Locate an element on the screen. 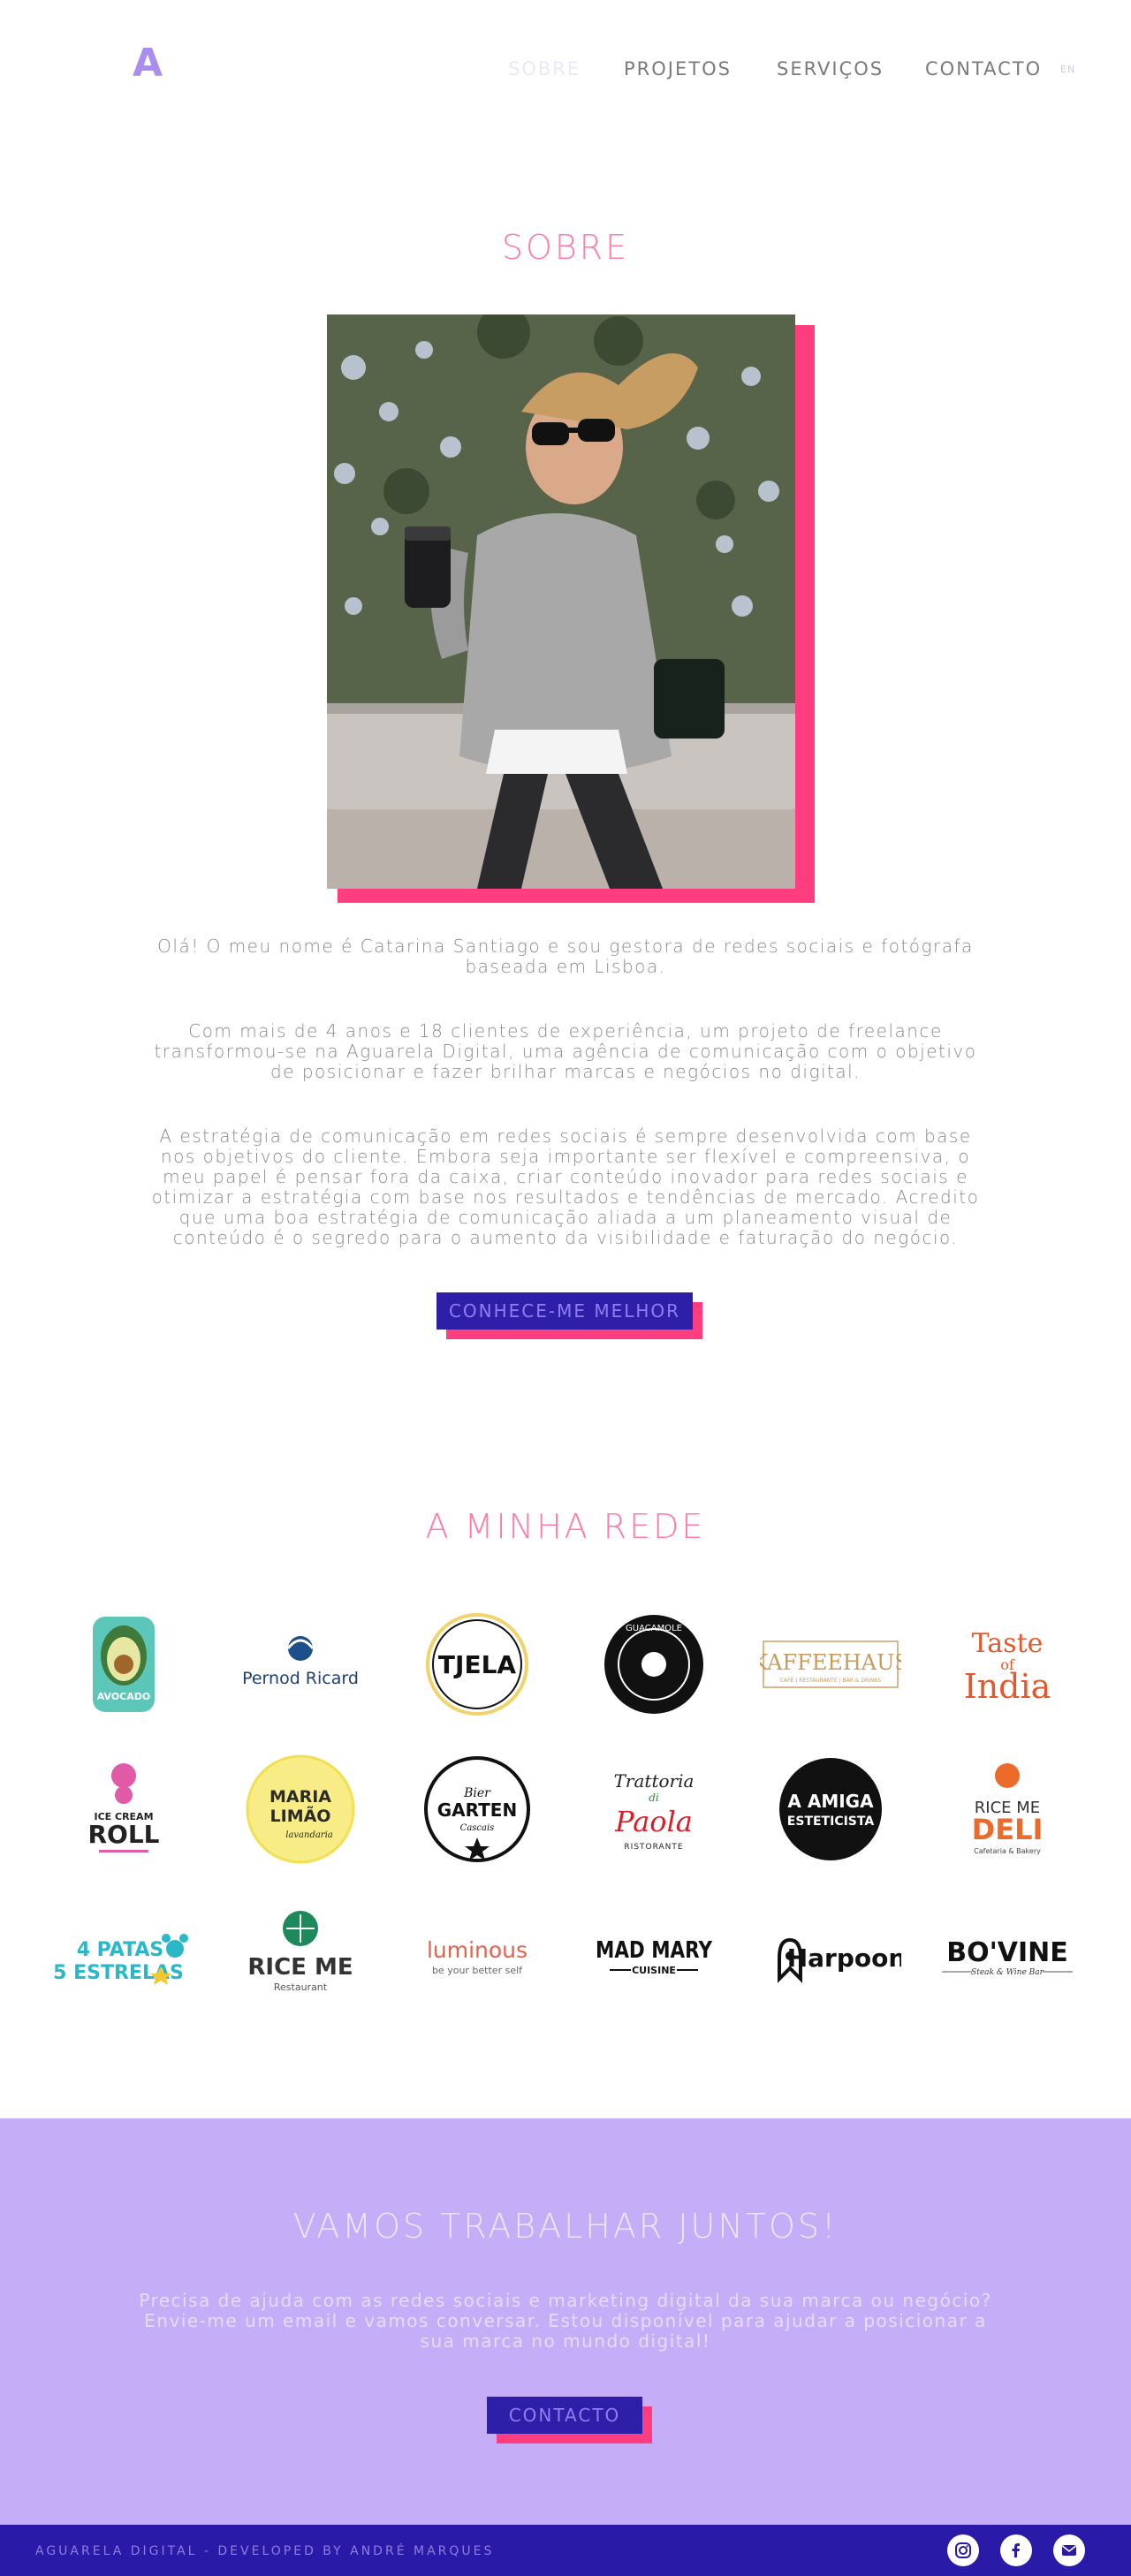  svg-text: 4 PATAS is located at coordinates (120, 1950).